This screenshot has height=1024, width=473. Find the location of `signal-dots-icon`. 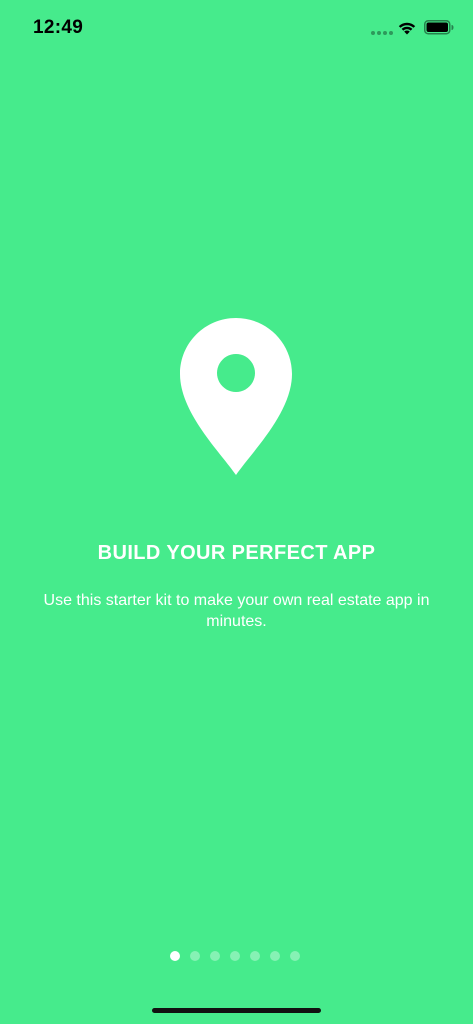

signal-dots-icon is located at coordinates (382, 33).